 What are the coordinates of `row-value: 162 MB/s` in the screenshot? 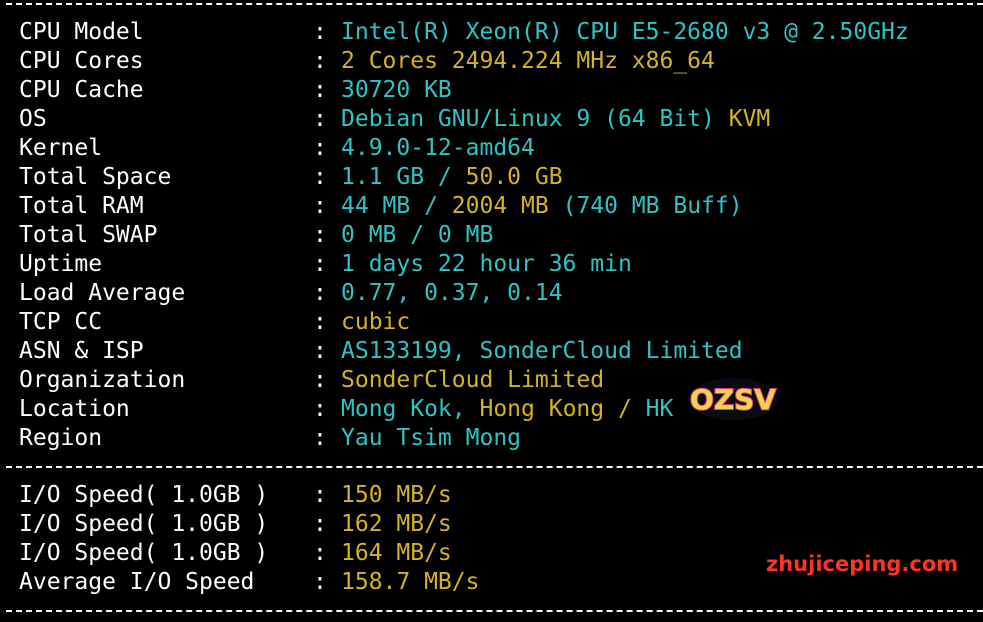 It's located at (396, 524).